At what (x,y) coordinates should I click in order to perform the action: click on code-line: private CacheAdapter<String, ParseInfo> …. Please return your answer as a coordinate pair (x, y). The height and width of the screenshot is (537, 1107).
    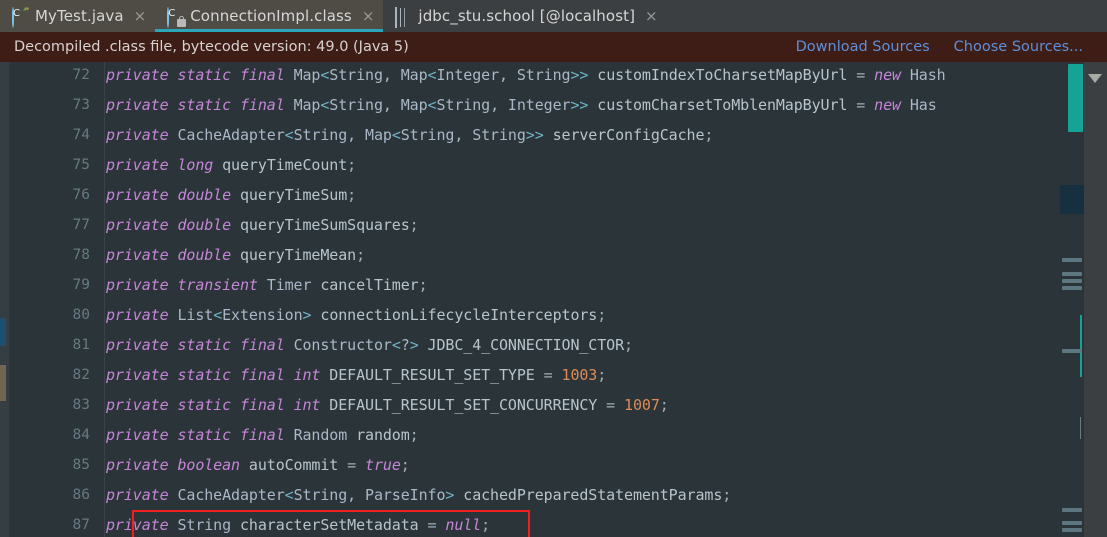
    Looking at the image, I should click on (418, 495).